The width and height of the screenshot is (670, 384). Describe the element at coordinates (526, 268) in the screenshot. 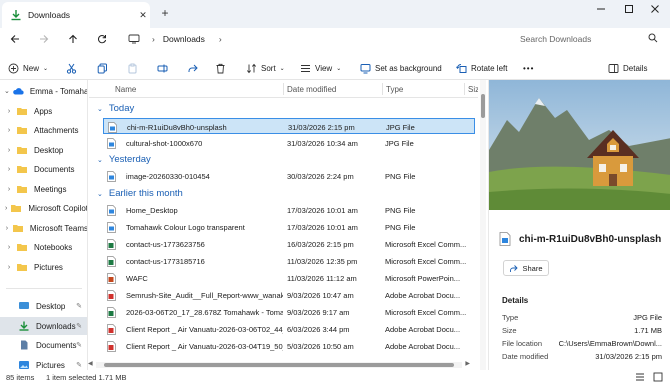

I see `share-button: Share` at that location.